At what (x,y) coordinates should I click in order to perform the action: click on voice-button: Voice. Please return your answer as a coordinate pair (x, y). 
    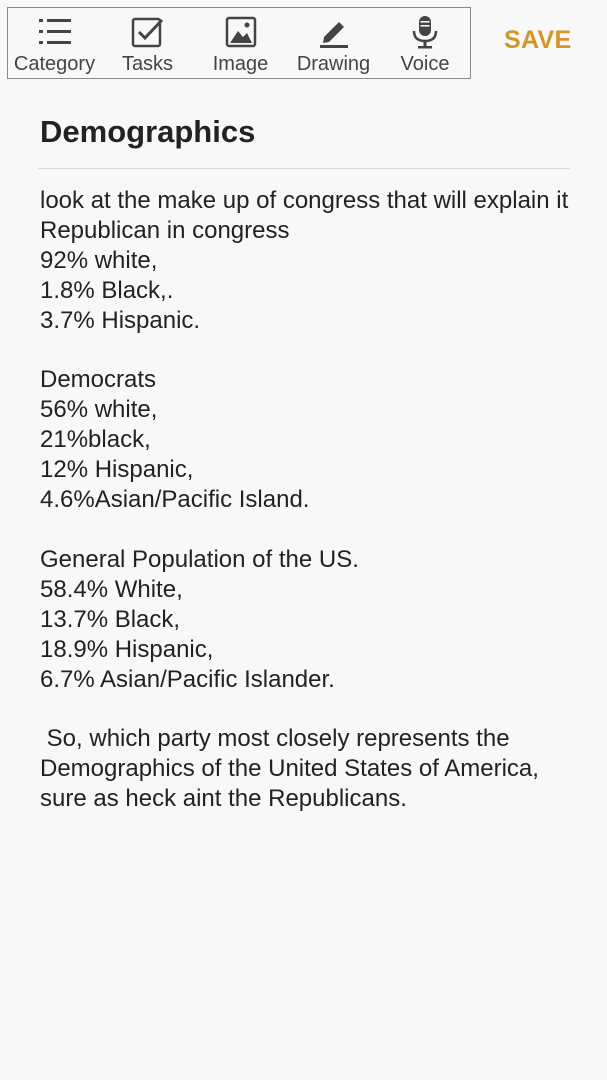
    Looking at the image, I should click on (425, 43).